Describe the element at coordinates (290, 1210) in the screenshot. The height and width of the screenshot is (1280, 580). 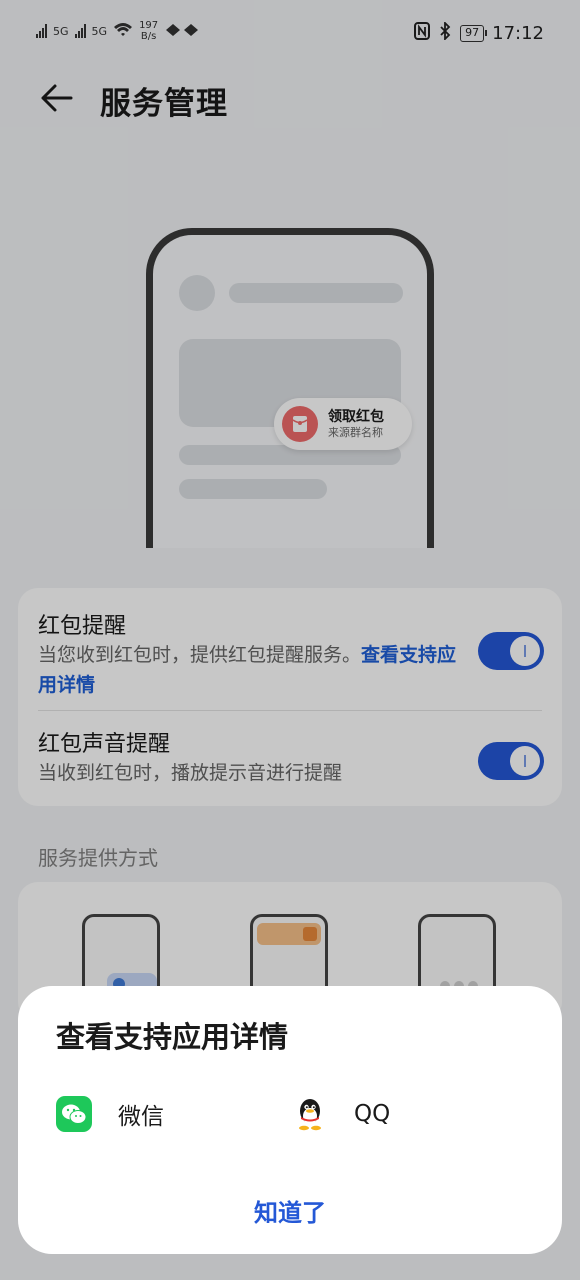
I see `got-it-button: 知道了` at that location.